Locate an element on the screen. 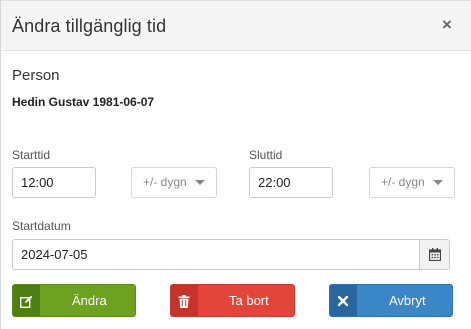 The image size is (471, 329). trash-icon-container is located at coordinates (184, 300).